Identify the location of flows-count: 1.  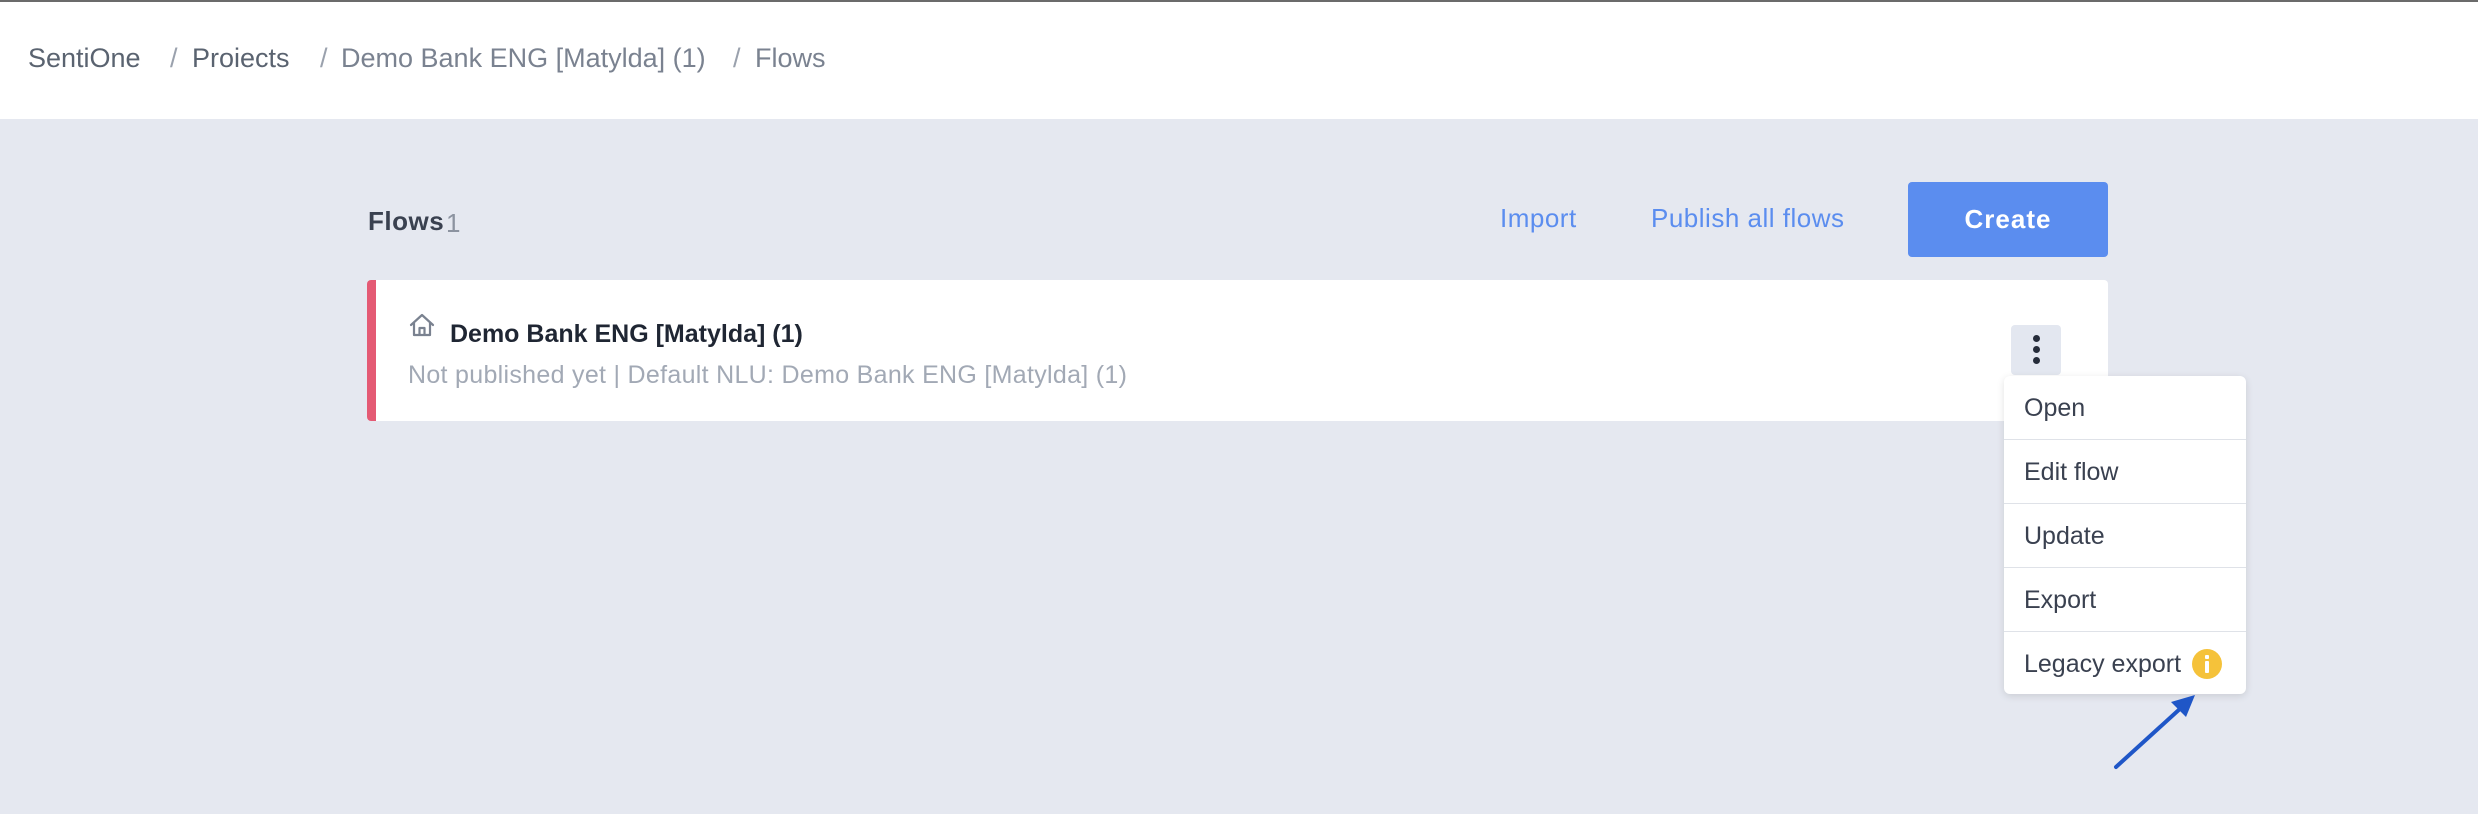
(453, 223).